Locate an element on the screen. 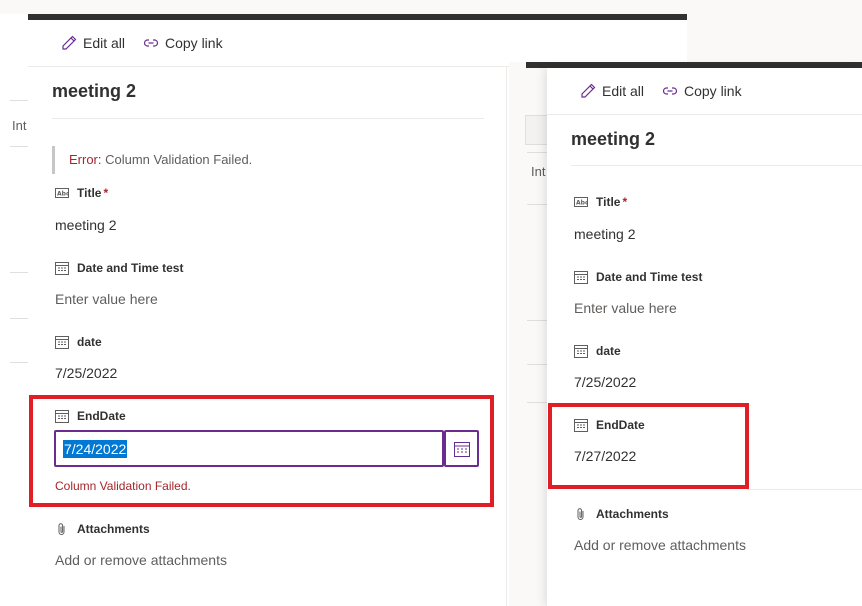 The height and width of the screenshot is (606, 862). highlight-box-left-enddate is located at coordinates (261, 451).